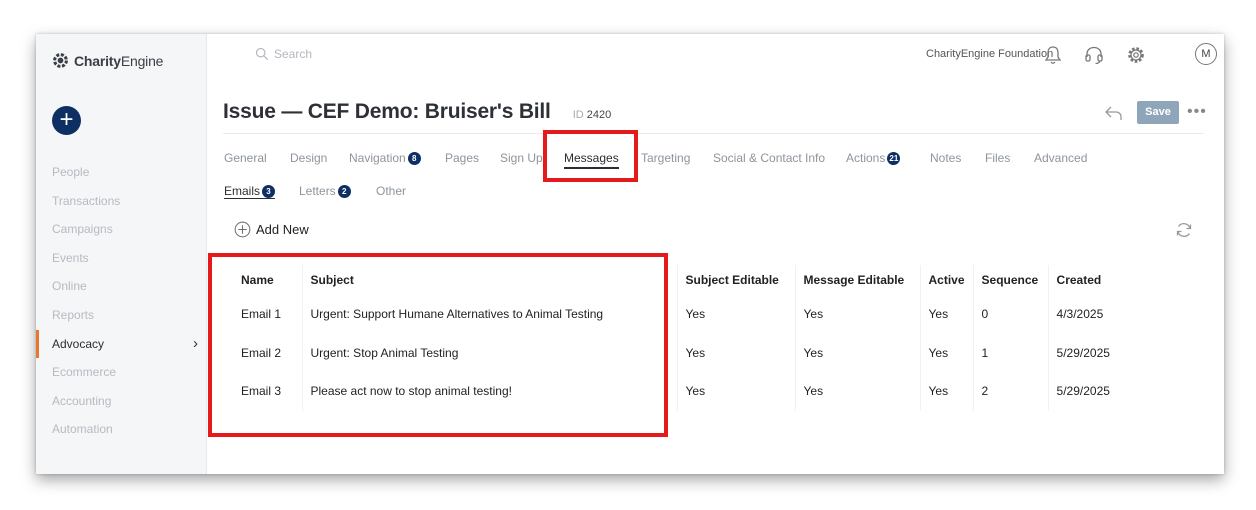  What do you see at coordinates (1091, 280) in the screenshot?
I see `column-header-created: Created` at bounding box center [1091, 280].